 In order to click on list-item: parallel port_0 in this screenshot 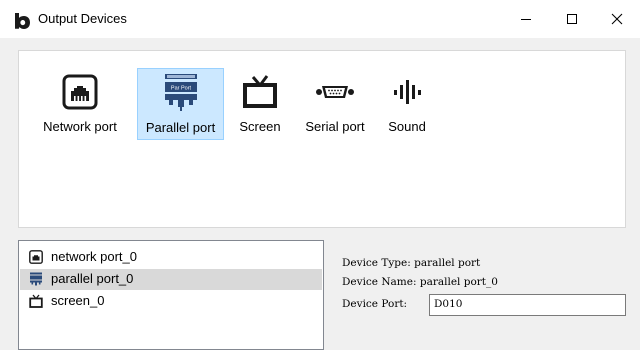, I will do `click(171, 279)`.